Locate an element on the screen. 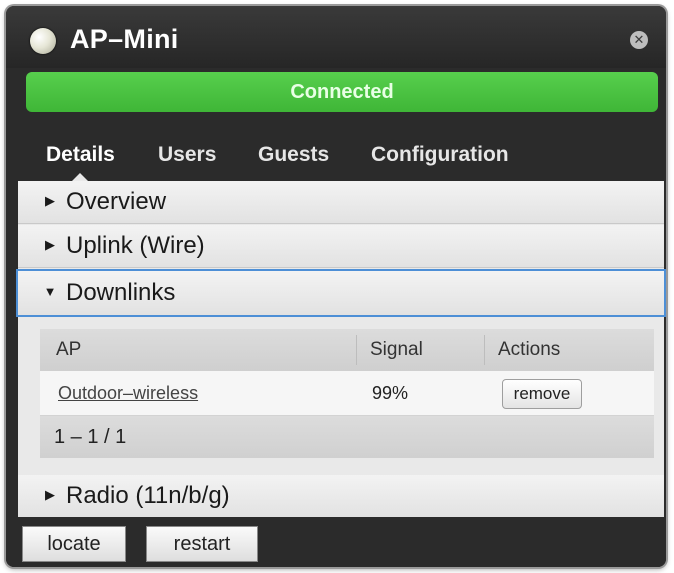 The image size is (674, 573). column-header-actions: Actions is located at coordinates (529, 349).